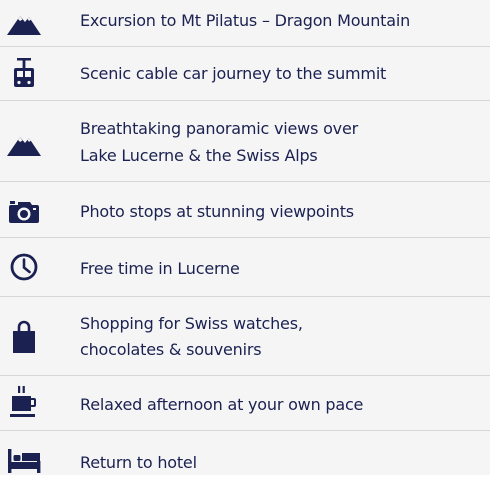 Image resolution: width=490 pixels, height=479 pixels. Describe the element at coordinates (233, 73) in the screenshot. I see `item-label: Scenic cable car journey to the summit` at that location.